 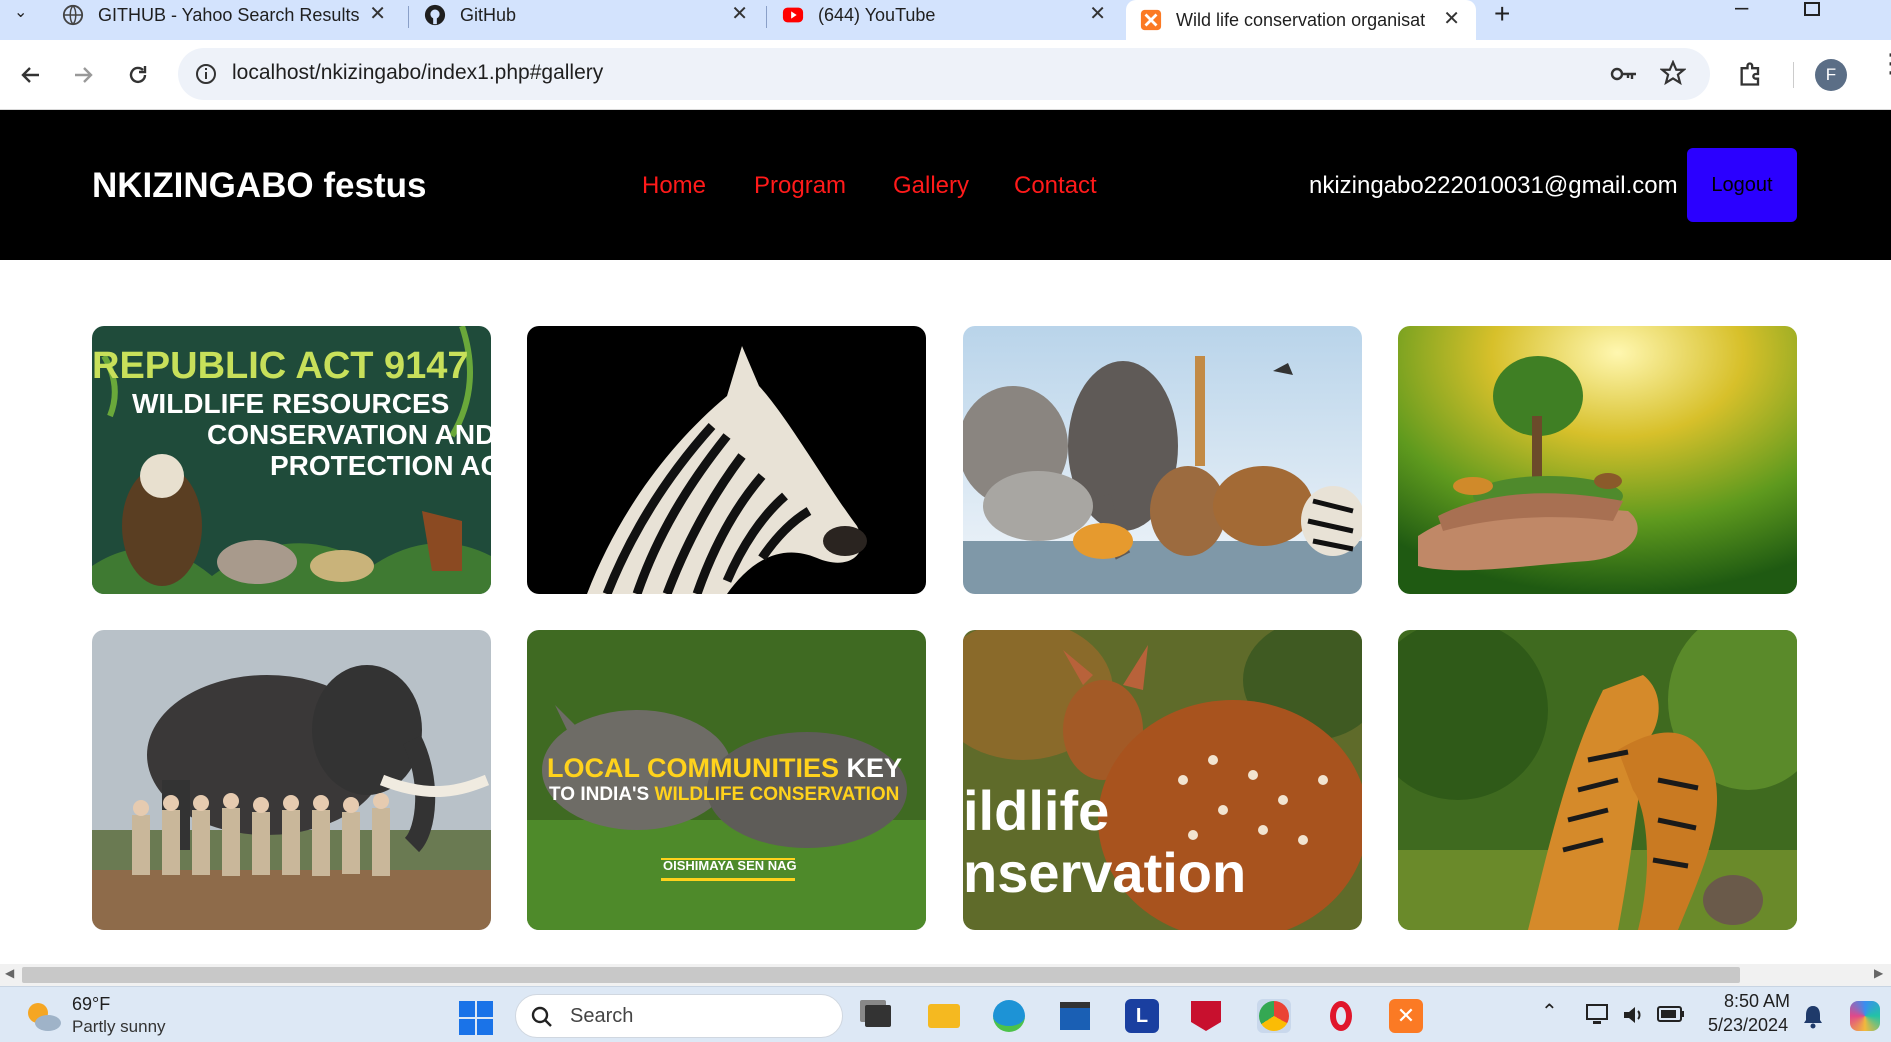 What do you see at coordinates (870, 768) in the screenshot?
I see `img6-line1-white: KEY` at bounding box center [870, 768].